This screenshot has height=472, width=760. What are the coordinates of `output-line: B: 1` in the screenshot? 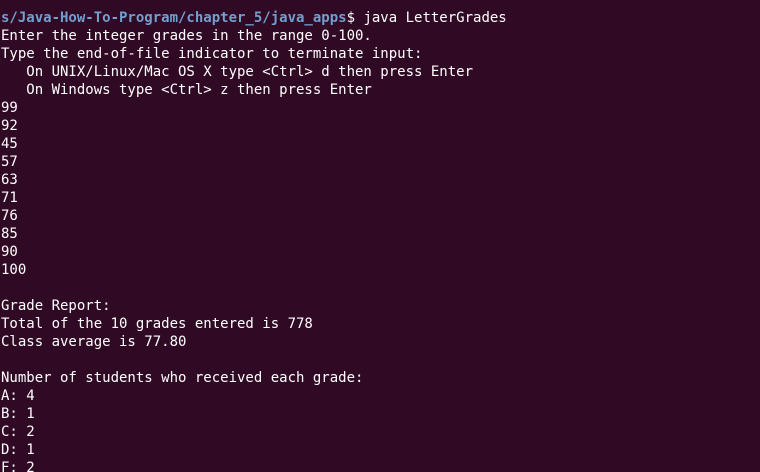 It's located at (18, 414).